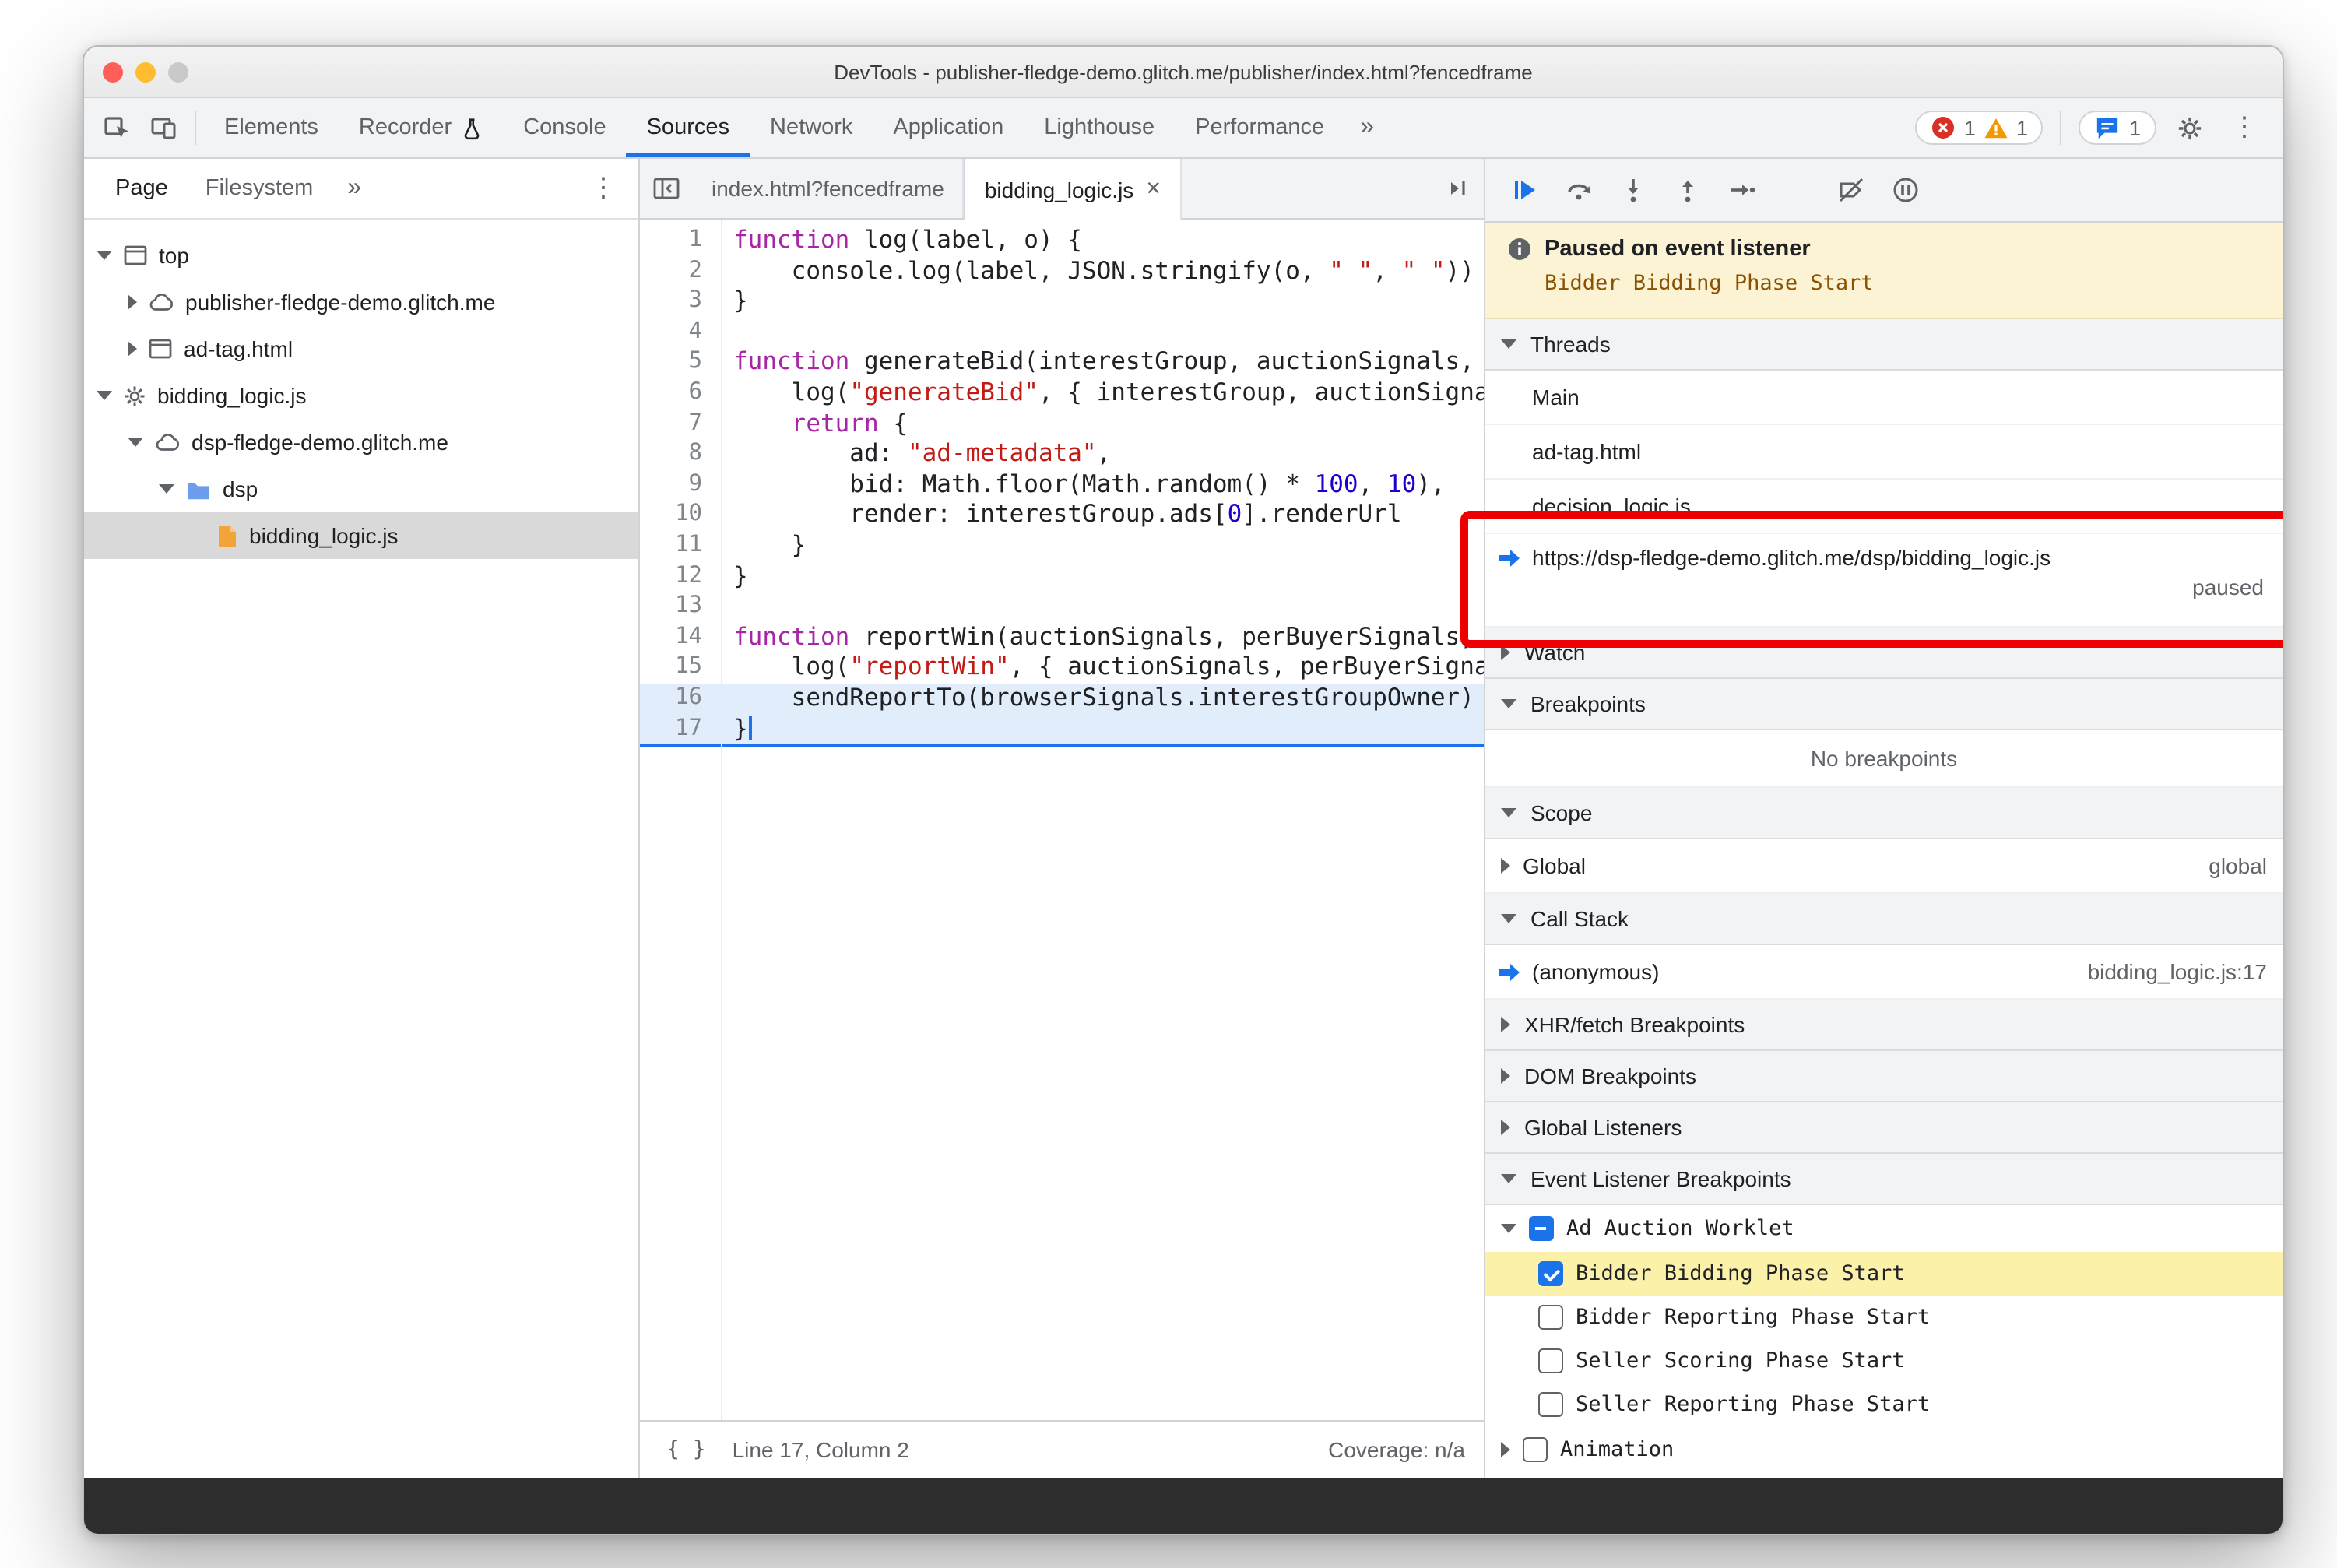  What do you see at coordinates (2245, 127) in the screenshot?
I see `main-menu-icon: ⋮` at bounding box center [2245, 127].